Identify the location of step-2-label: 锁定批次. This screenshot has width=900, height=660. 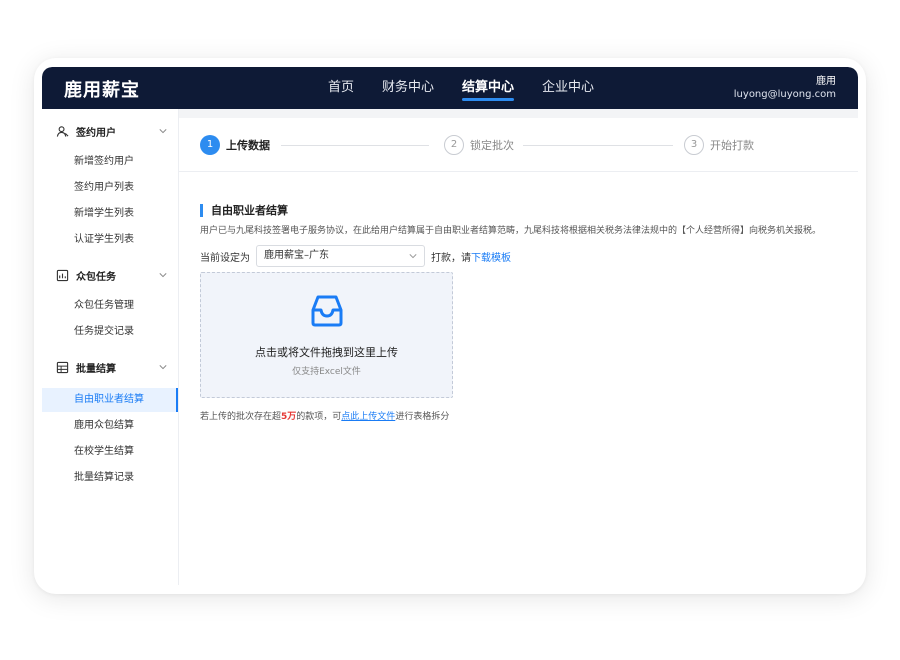
(492, 145).